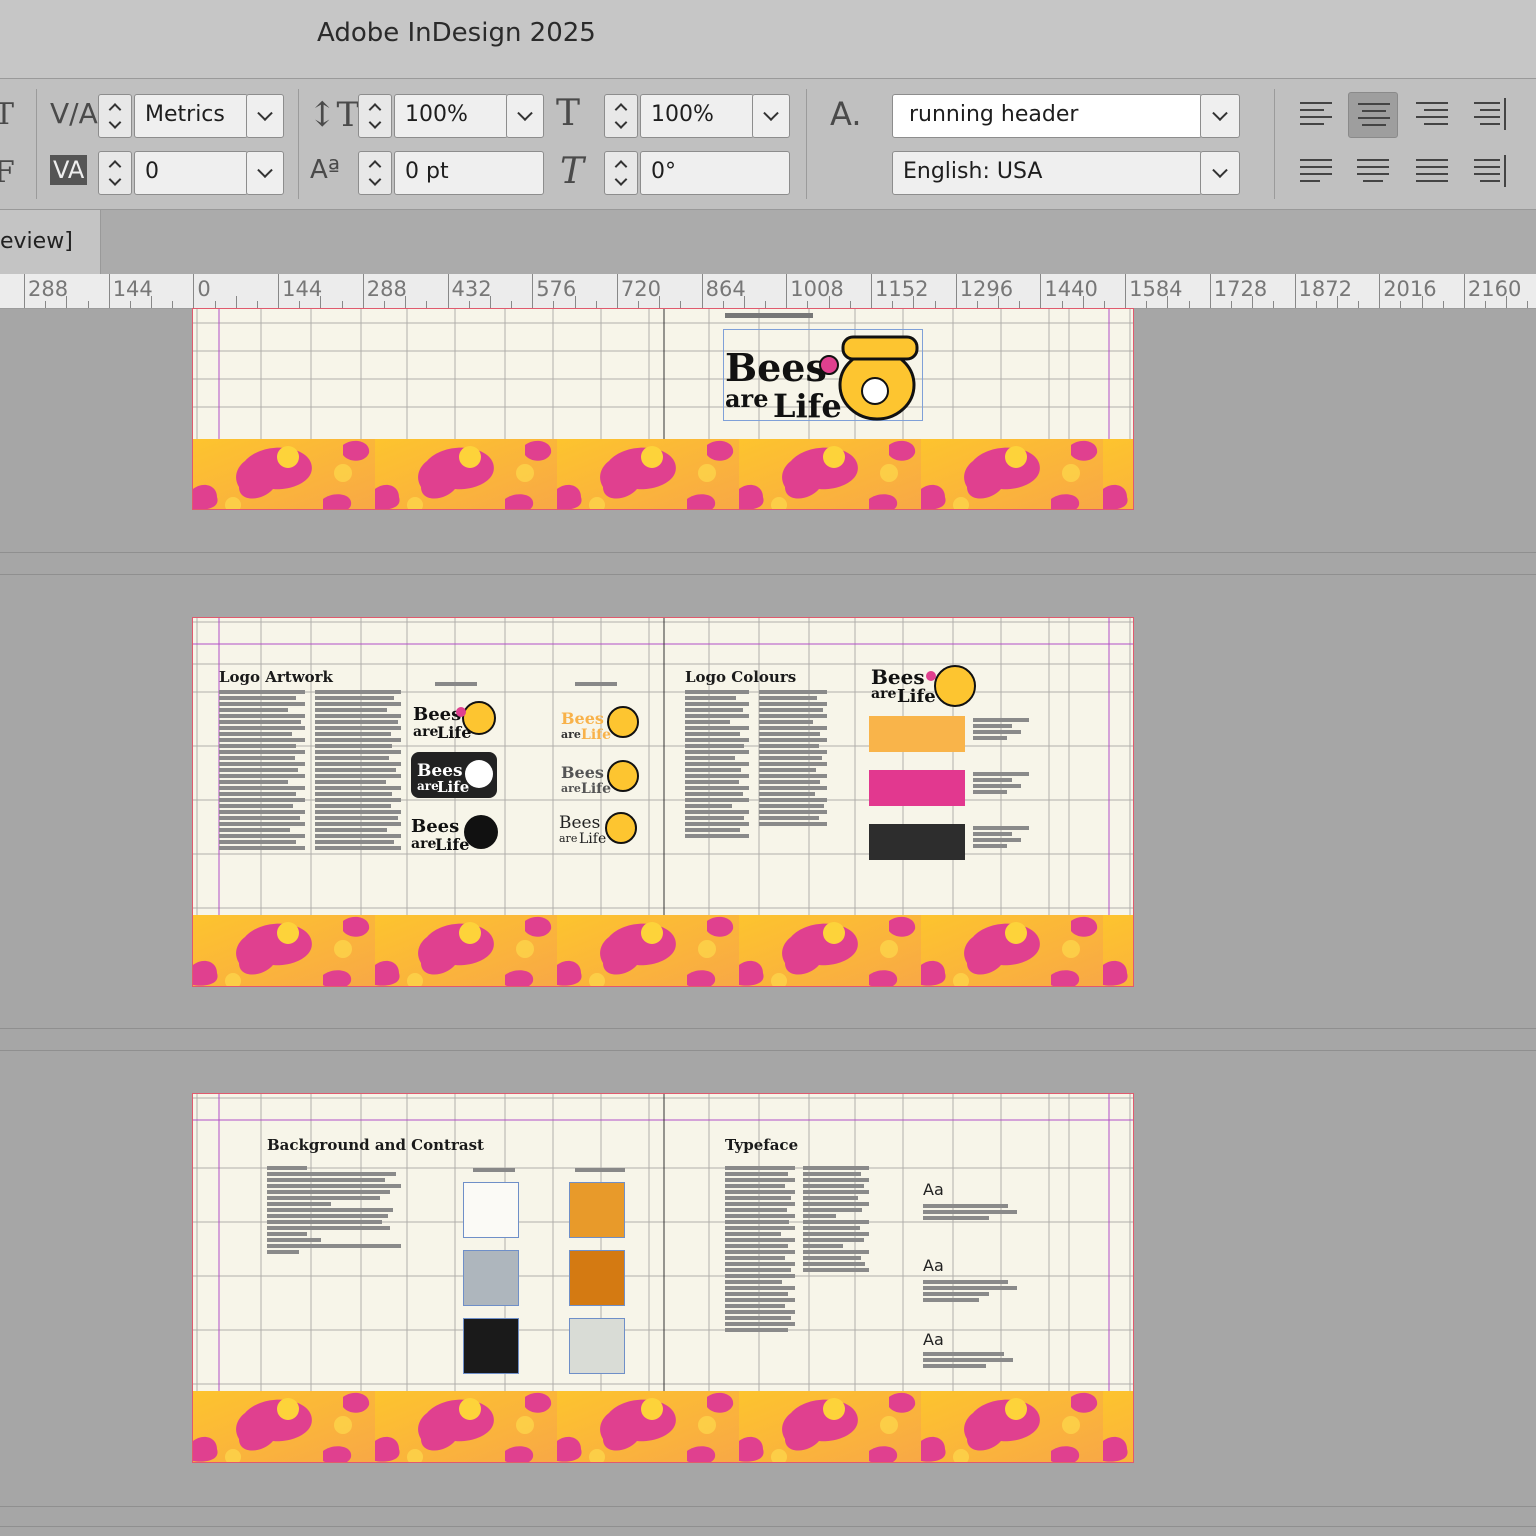 This screenshot has height=1536, width=1536. What do you see at coordinates (1431, 115) in the screenshot?
I see `align-right-button` at bounding box center [1431, 115].